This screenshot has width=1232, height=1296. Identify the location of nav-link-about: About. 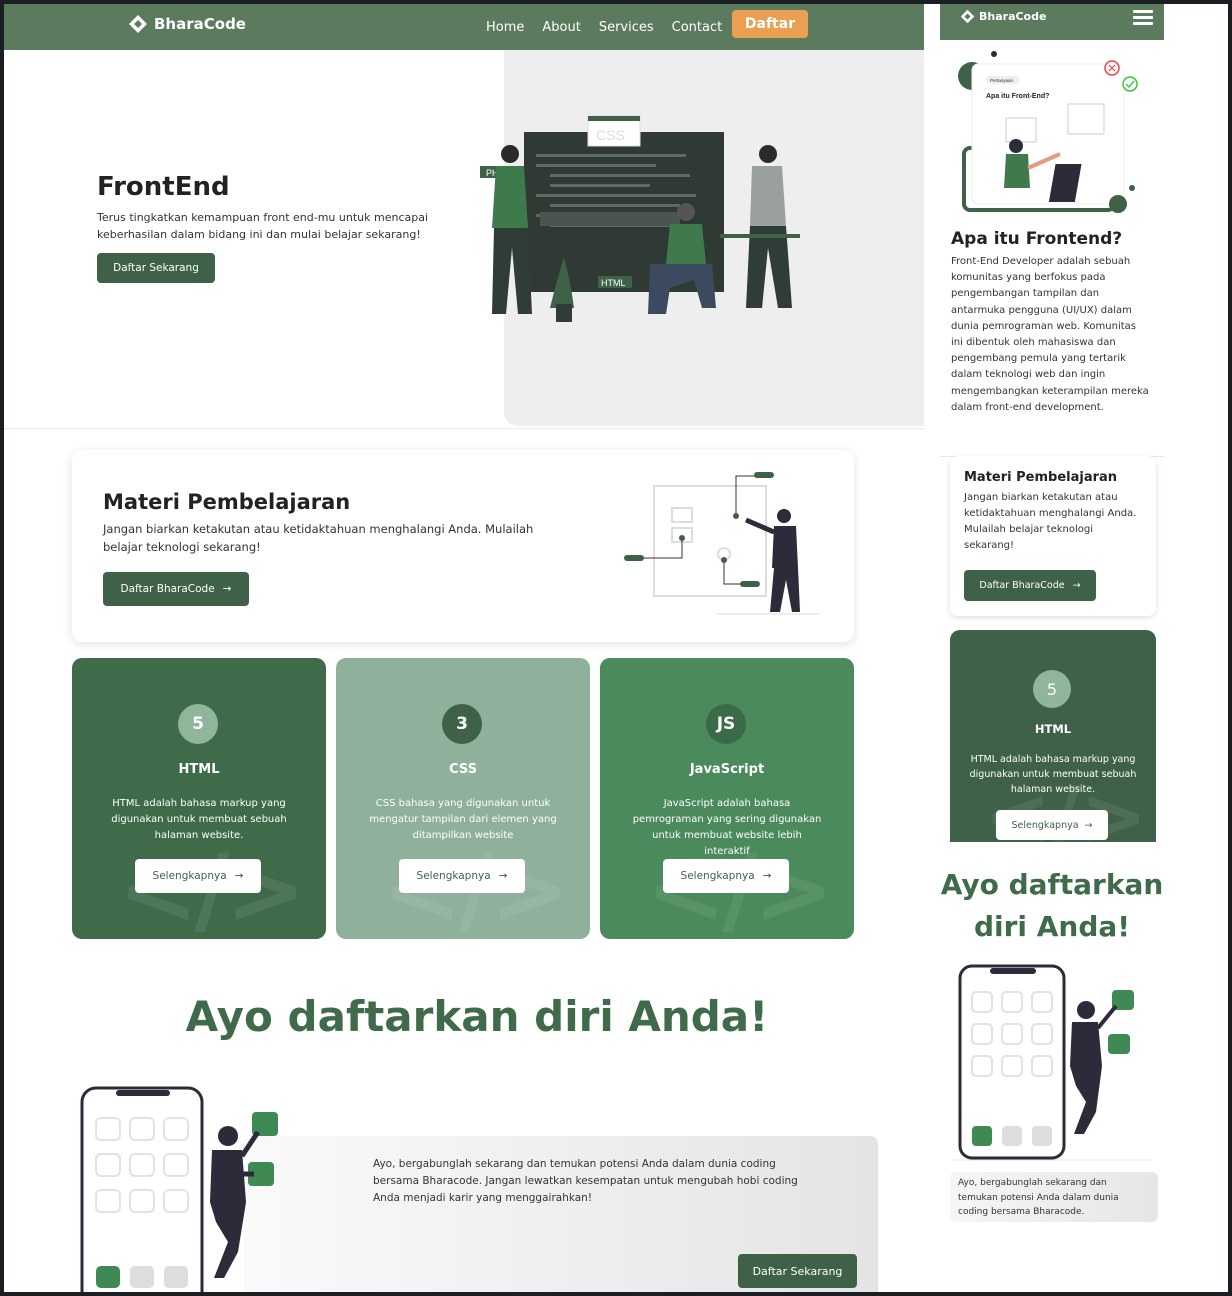
(561, 27).